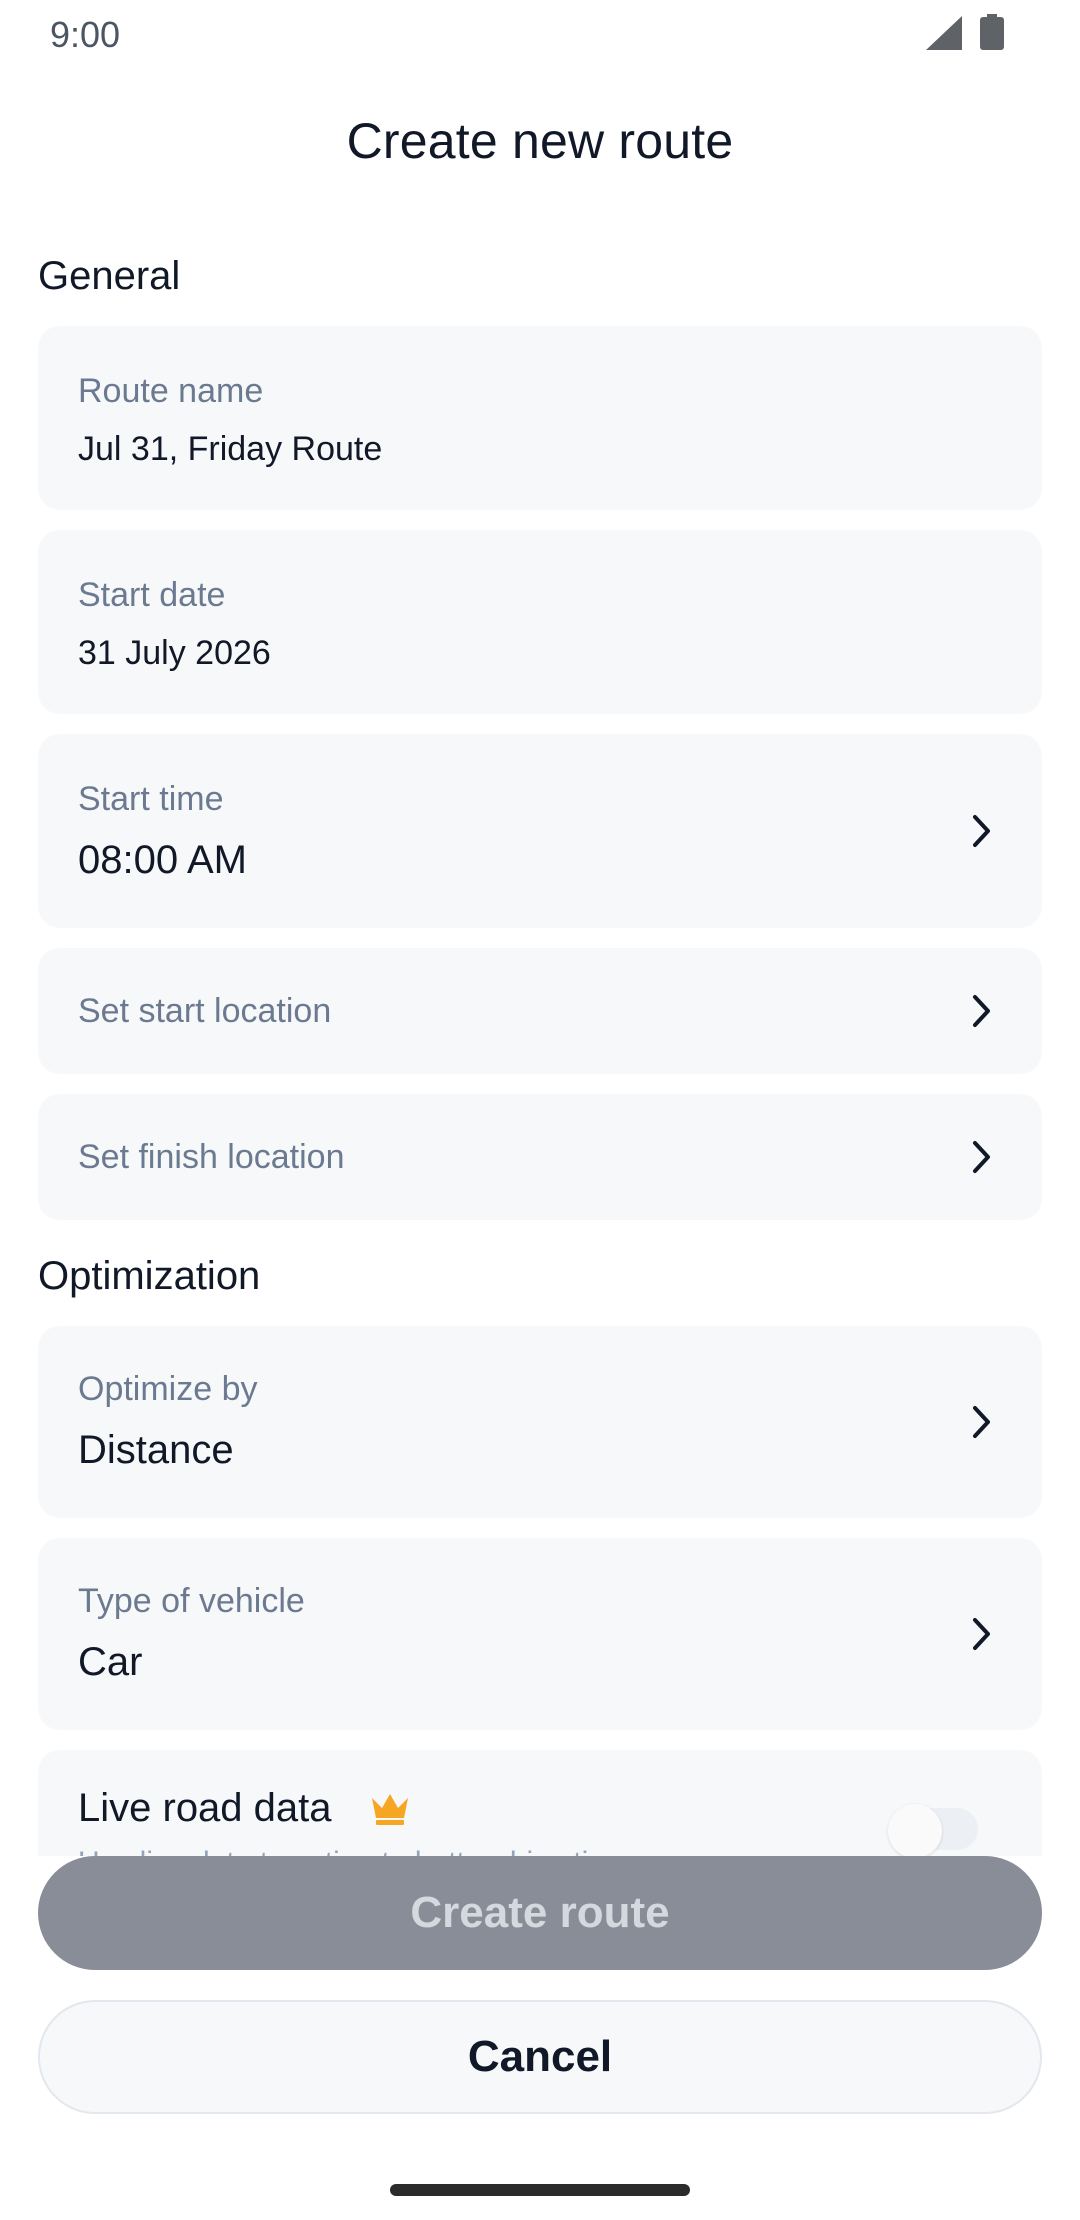 The height and width of the screenshot is (2220, 1080). What do you see at coordinates (110, 1662) in the screenshot?
I see `vehicle-type-value: Car` at bounding box center [110, 1662].